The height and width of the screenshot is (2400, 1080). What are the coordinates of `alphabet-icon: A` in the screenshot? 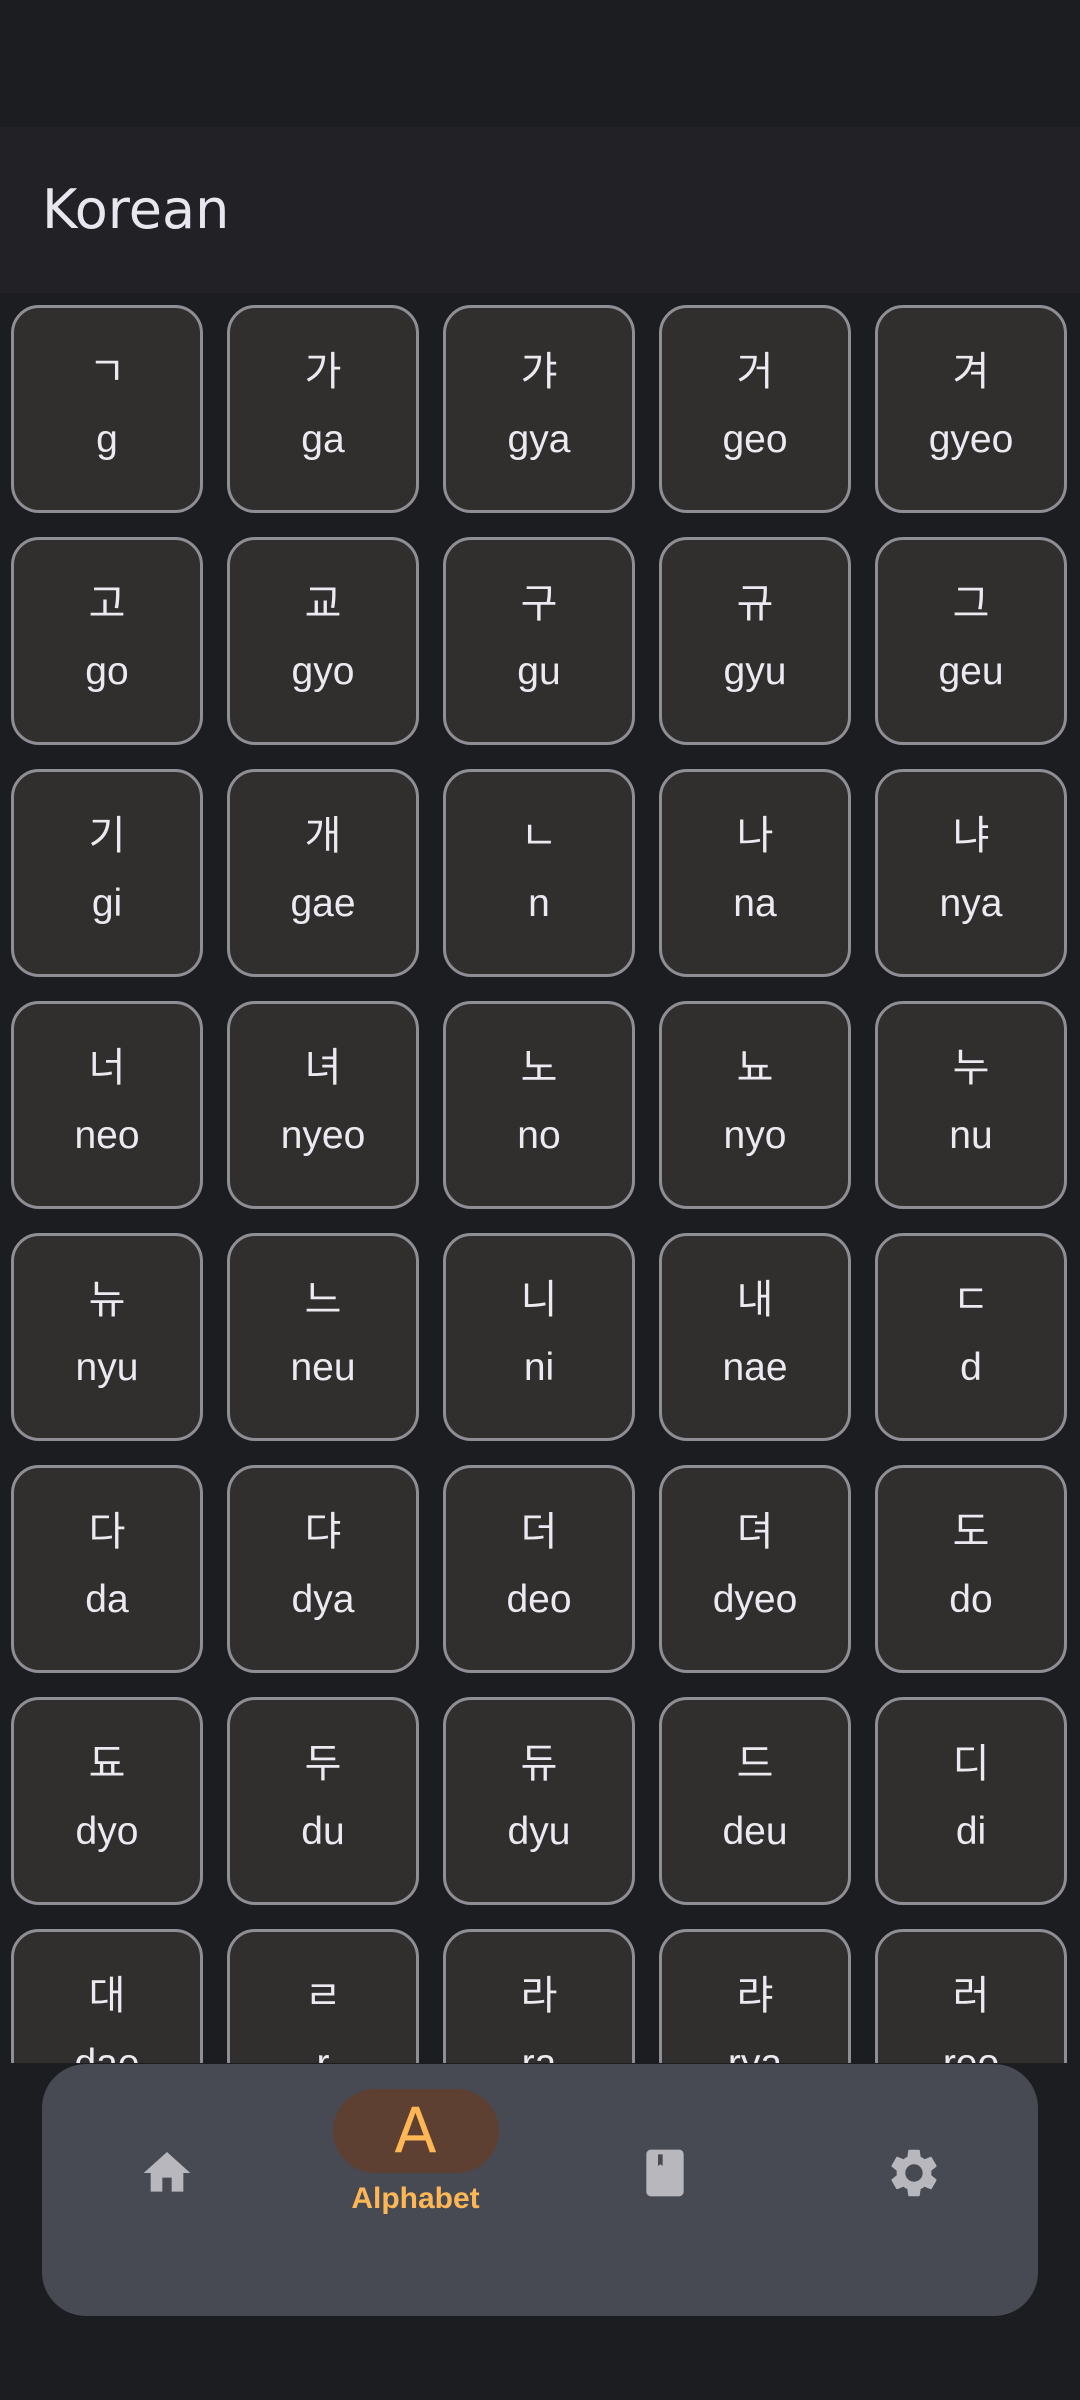 It's located at (415, 2130).